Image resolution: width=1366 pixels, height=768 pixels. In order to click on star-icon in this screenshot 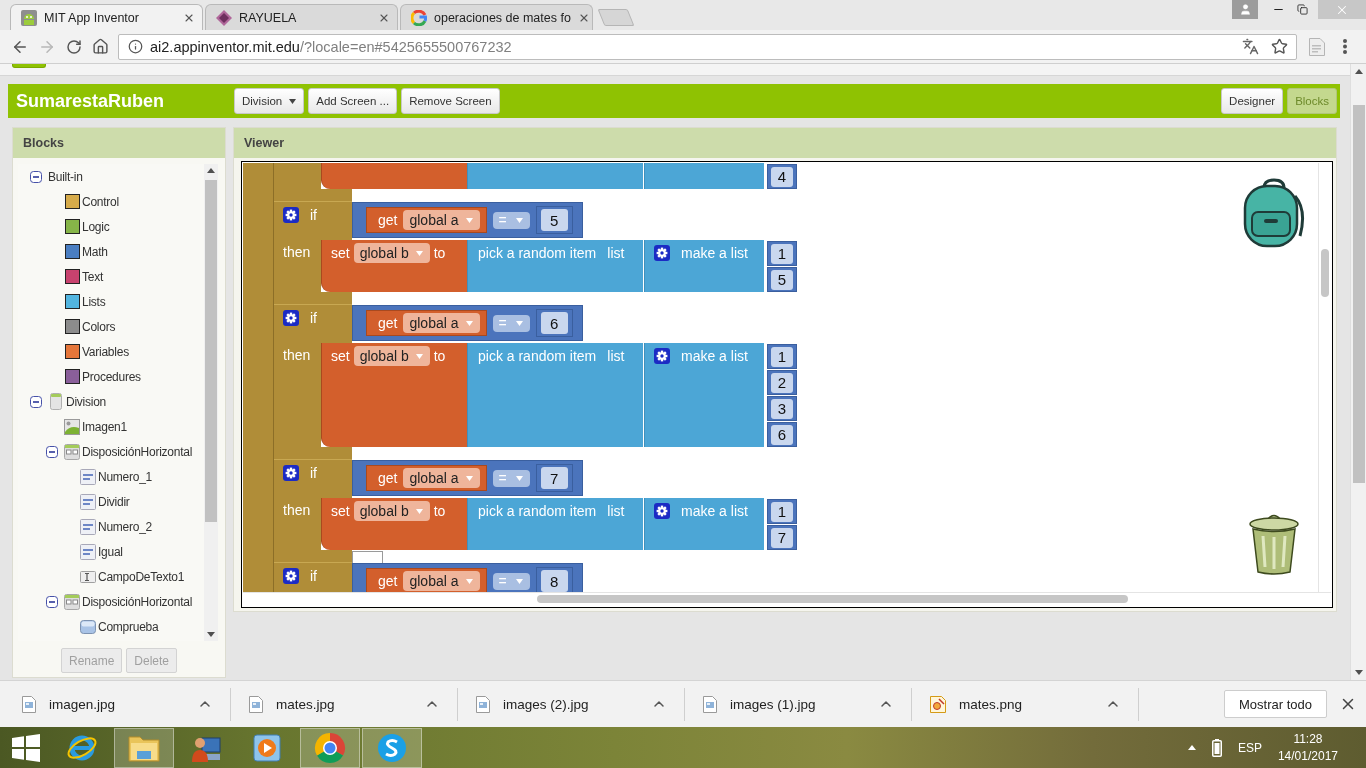, I will do `click(1279, 46)`.